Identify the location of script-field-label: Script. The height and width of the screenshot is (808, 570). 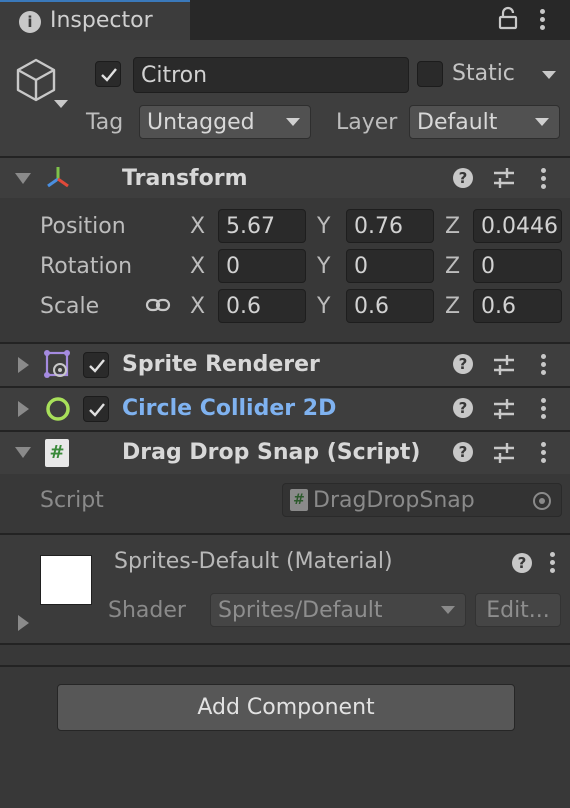
(72, 500).